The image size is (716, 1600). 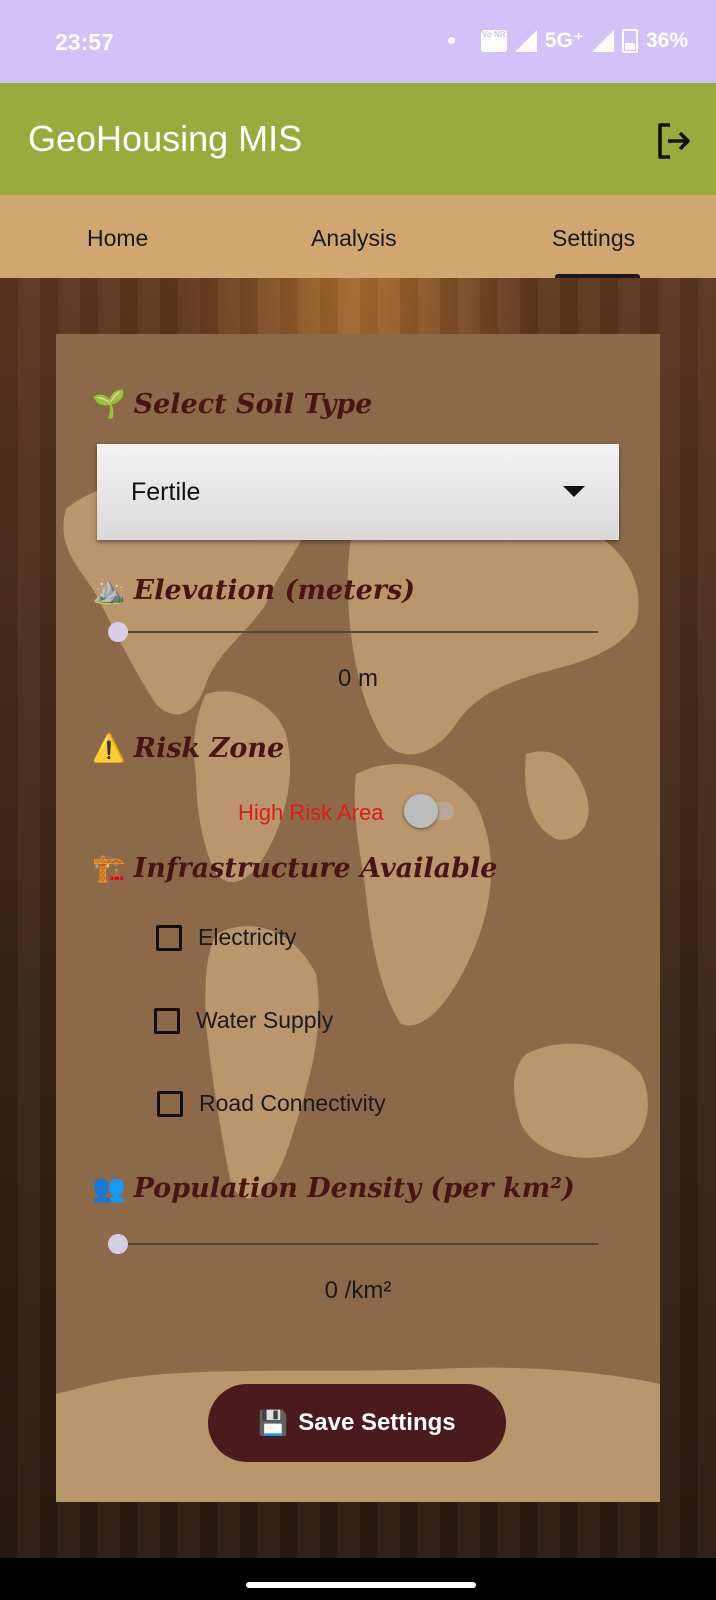 I want to click on high-risk-switch, so click(x=430, y=811).